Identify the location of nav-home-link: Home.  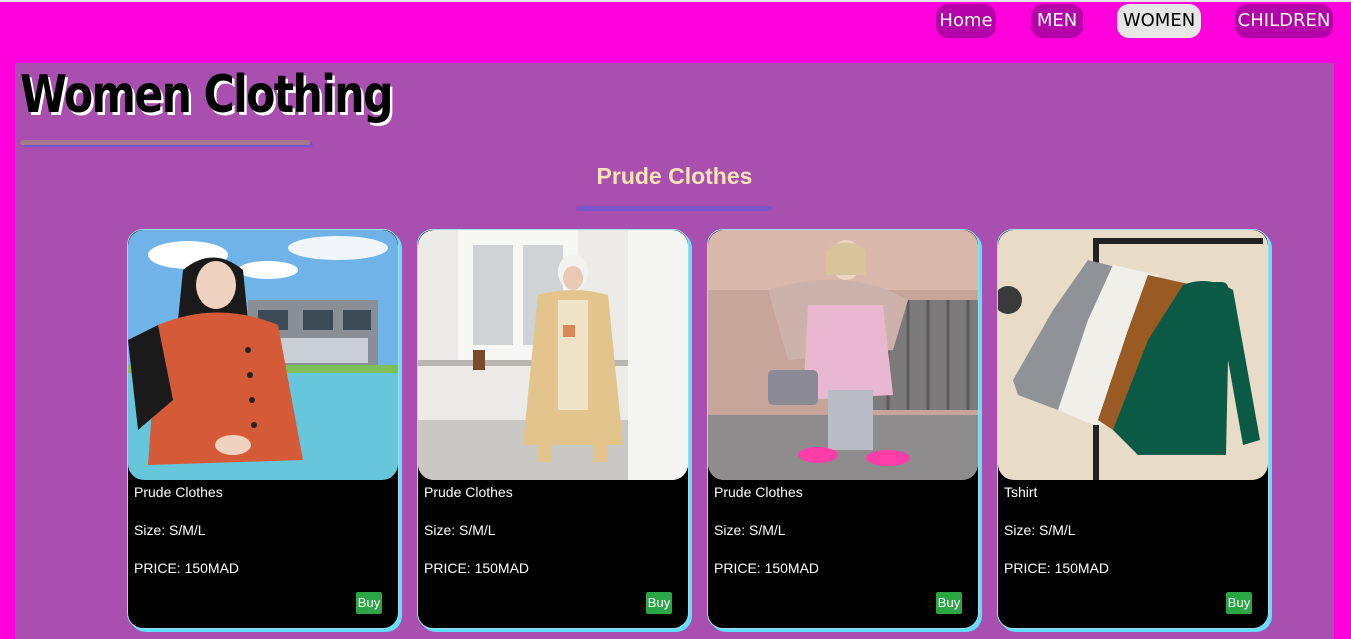
(966, 21).